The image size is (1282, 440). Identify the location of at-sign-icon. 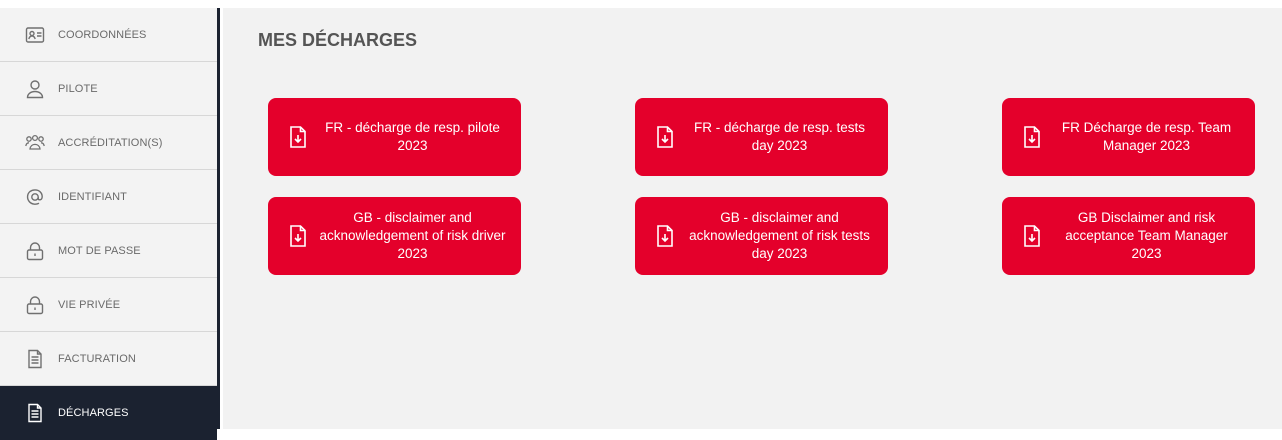
(35, 197).